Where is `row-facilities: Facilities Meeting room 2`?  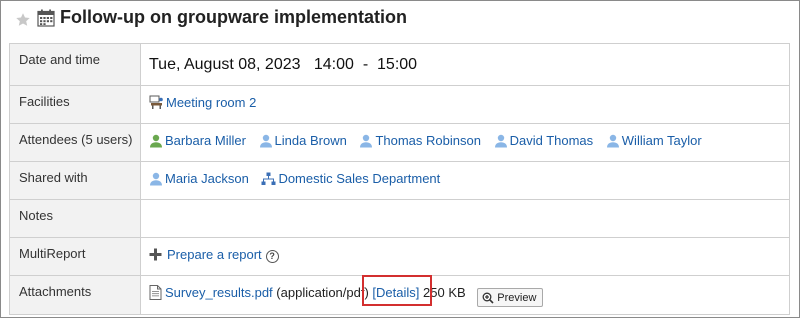 row-facilities: Facilities Meeting room 2 is located at coordinates (399, 104).